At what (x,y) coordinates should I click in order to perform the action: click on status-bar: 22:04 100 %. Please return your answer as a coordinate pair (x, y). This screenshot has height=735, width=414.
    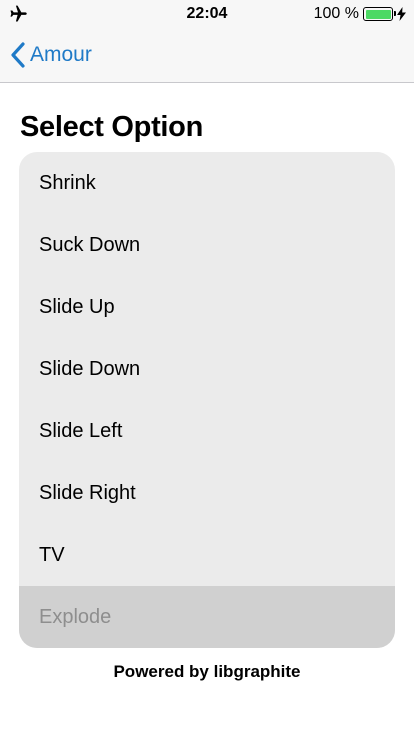
    Looking at the image, I should click on (207, 14).